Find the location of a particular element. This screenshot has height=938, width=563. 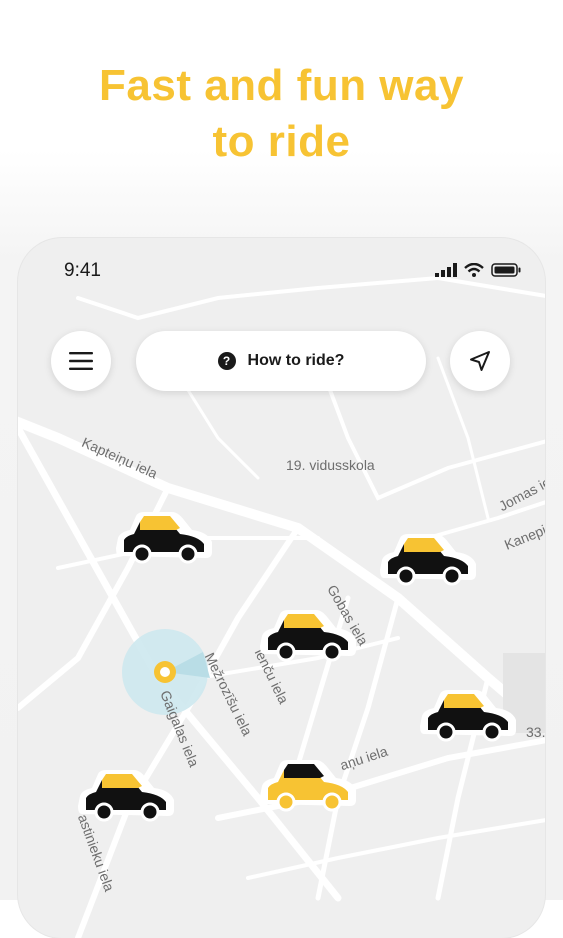

headline-line-1: Fast and fun way is located at coordinates (281, 85).